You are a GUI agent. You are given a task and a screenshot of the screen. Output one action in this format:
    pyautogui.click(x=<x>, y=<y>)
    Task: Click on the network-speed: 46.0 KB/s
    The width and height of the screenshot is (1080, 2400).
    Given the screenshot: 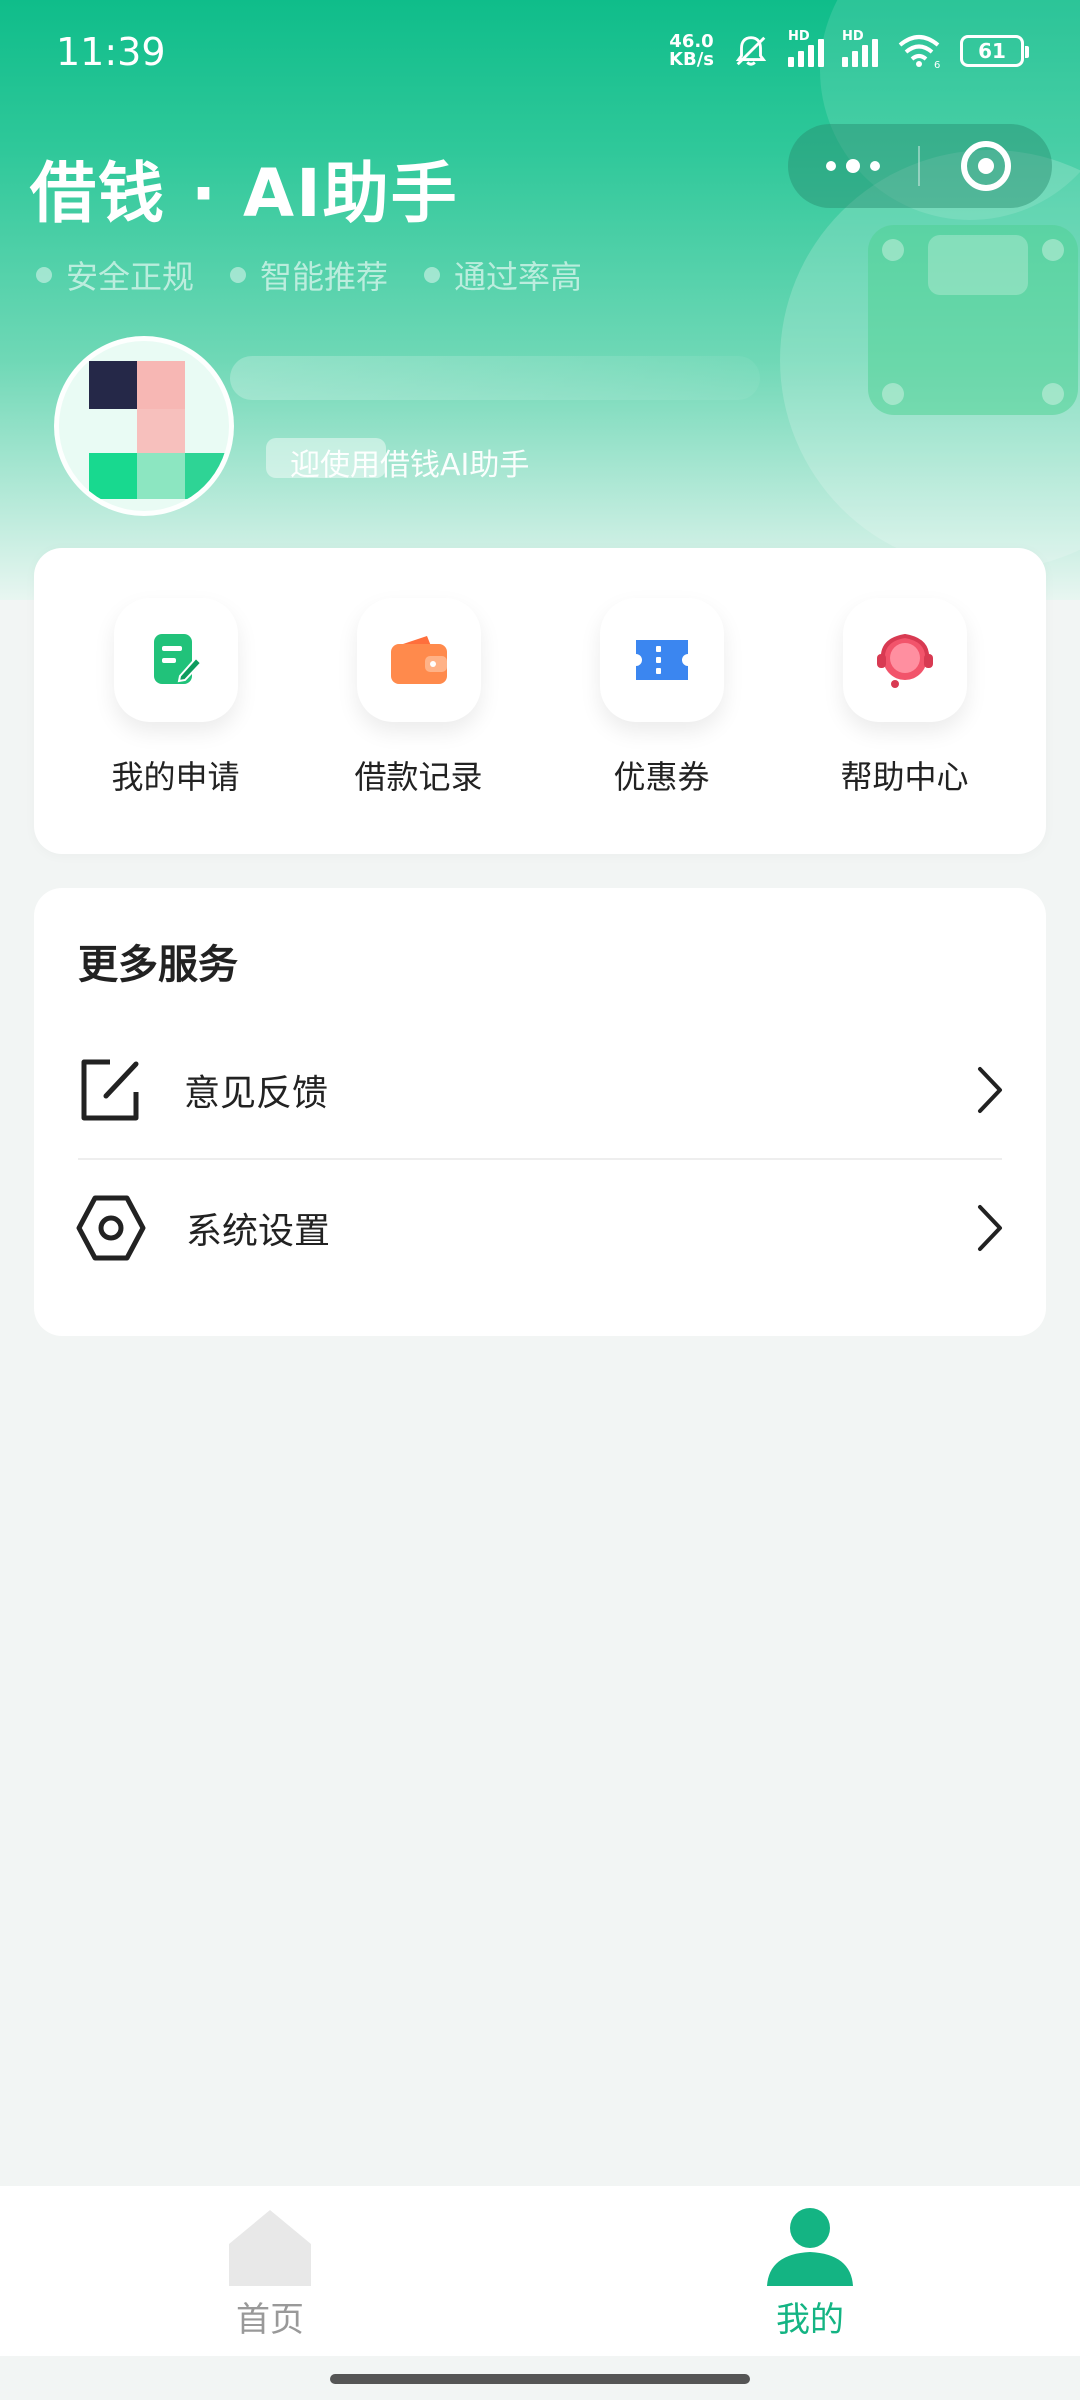 What is the action you would take?
    pyautogui.click(x=691, y=50)
    